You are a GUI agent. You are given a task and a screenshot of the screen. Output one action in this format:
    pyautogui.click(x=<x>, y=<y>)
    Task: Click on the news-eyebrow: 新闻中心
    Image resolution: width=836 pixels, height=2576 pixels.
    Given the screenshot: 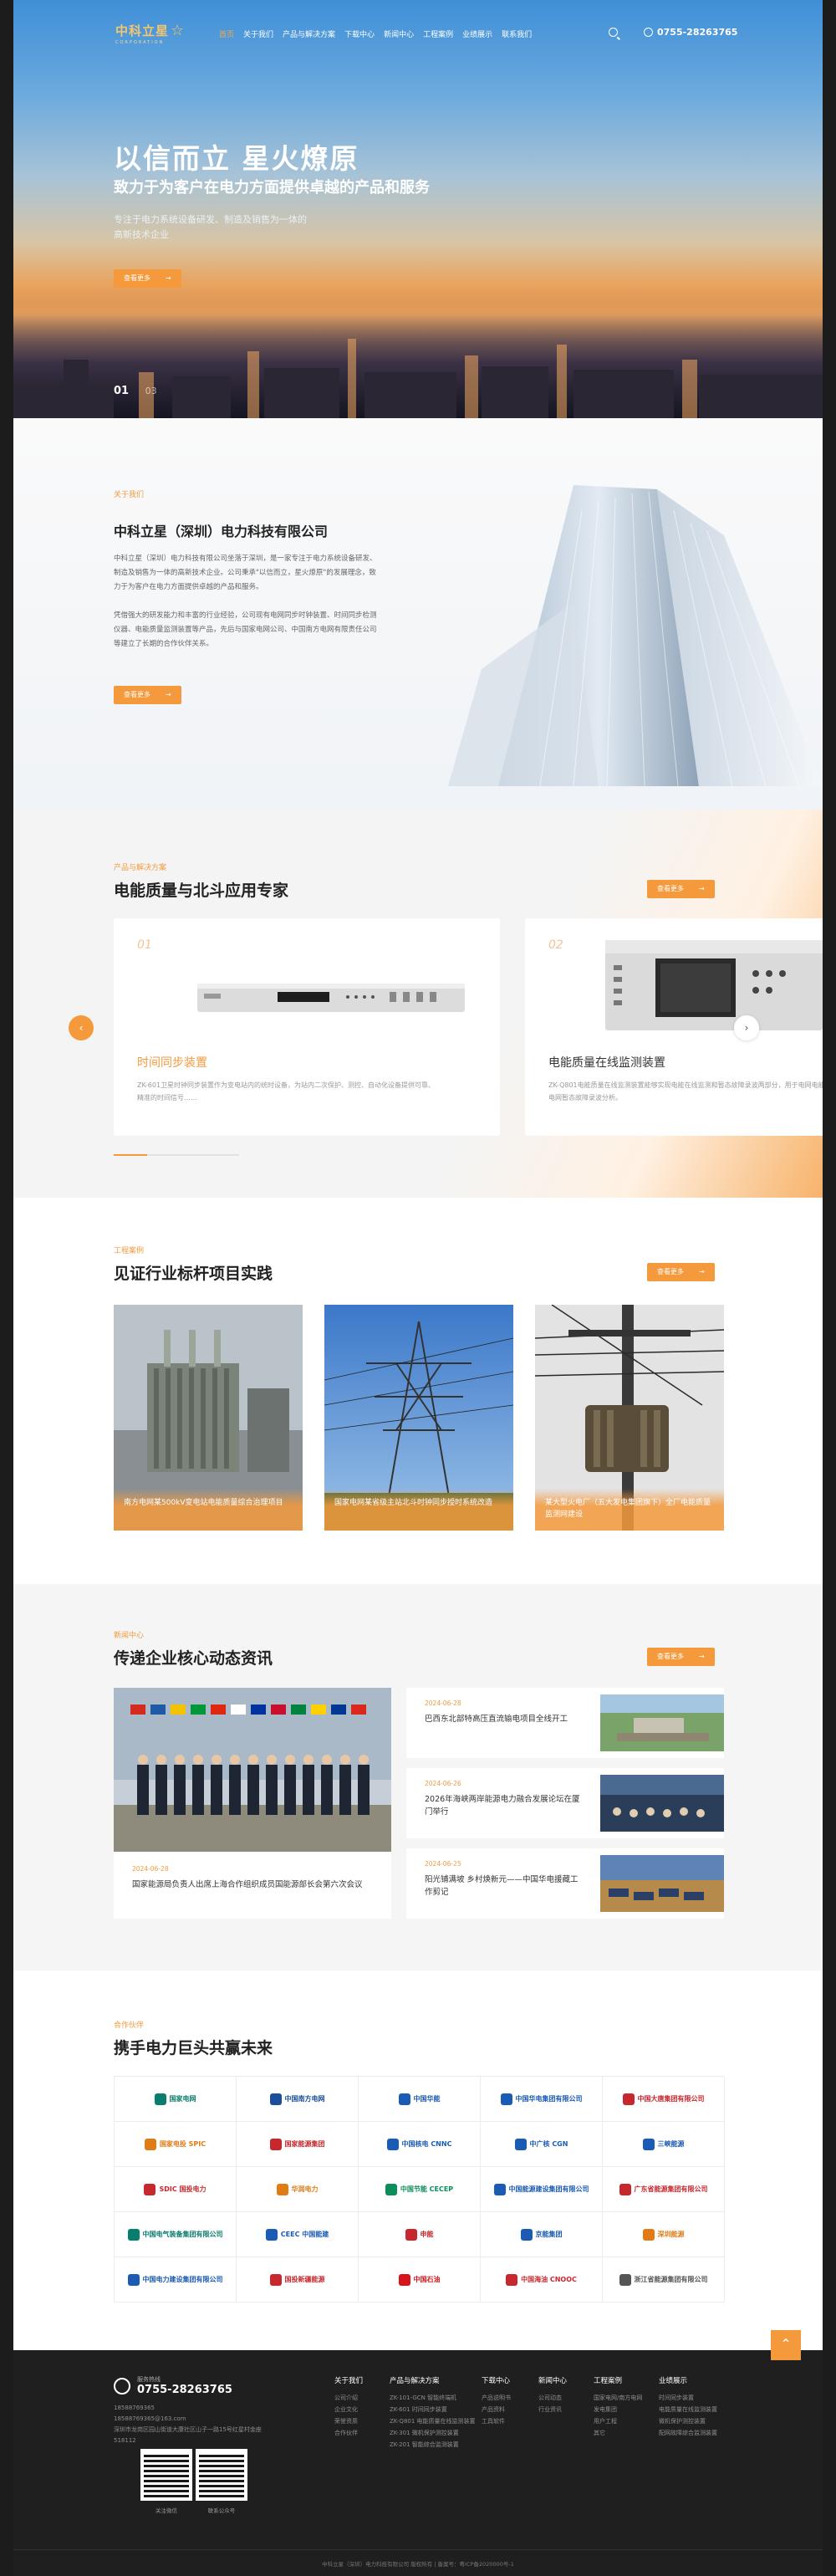 What is the action you would take?
    pyautogui.click(x=129, y=1636)
    